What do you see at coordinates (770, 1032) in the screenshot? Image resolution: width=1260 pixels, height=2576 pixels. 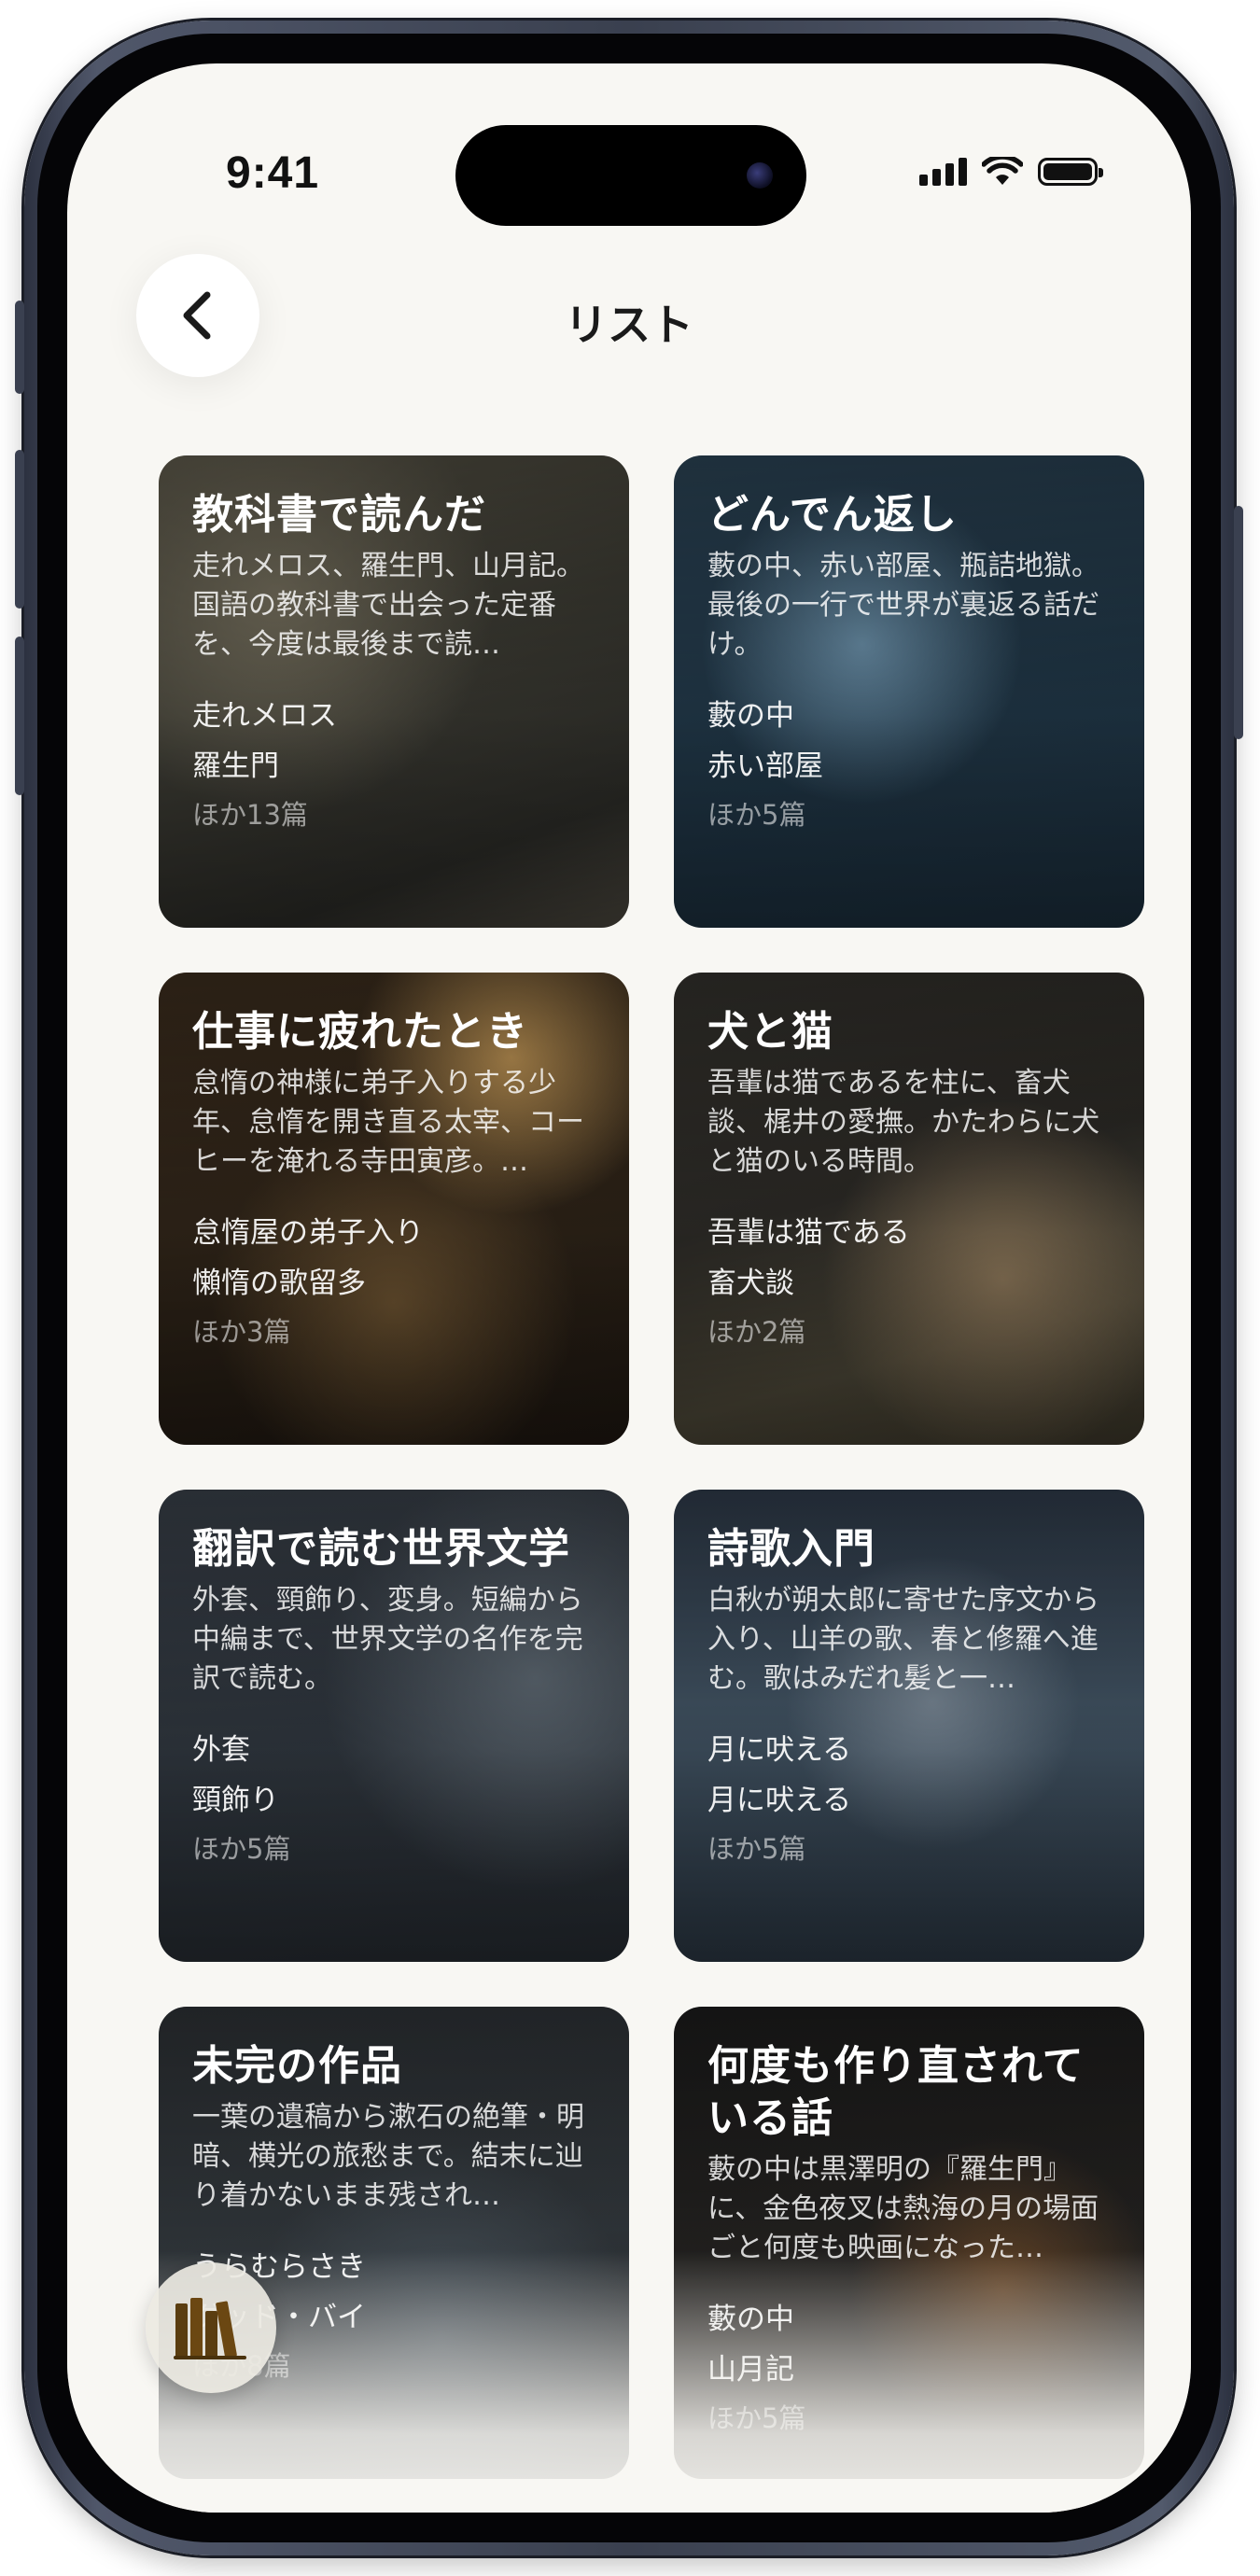 I see `card-title: 犬と猫` at bounding box center [770, 1032].